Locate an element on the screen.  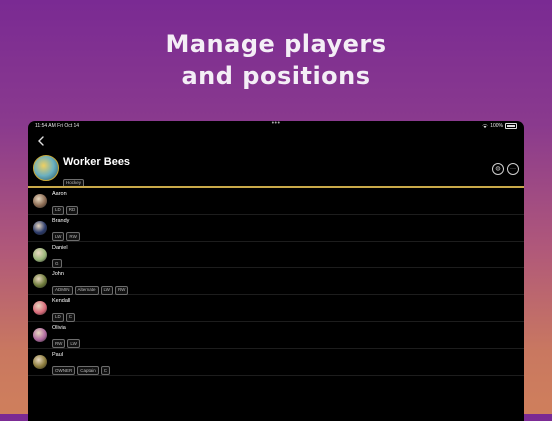
team-name: Worker Bees is located at coordinates (97, 162).